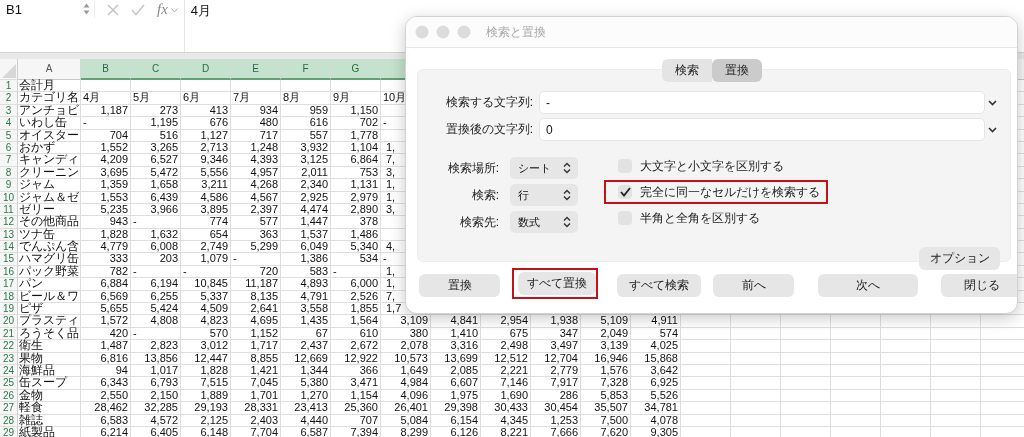  I want to click on column-header: C, so click(156, 69).